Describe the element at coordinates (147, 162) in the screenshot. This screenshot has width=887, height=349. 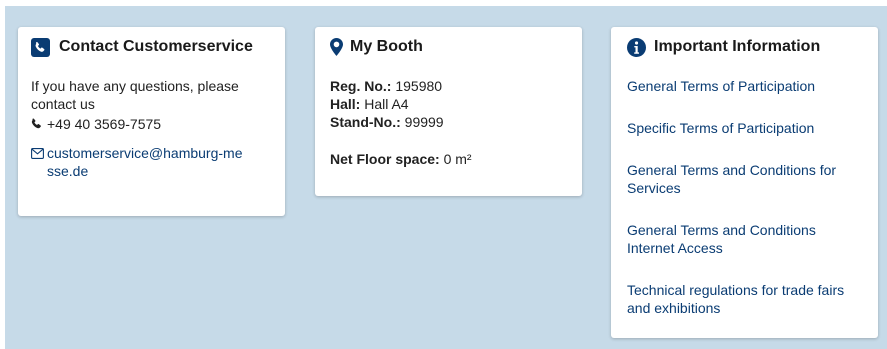
I see `contact-email-link: customerservice@hamburg-messe.de` at that location.